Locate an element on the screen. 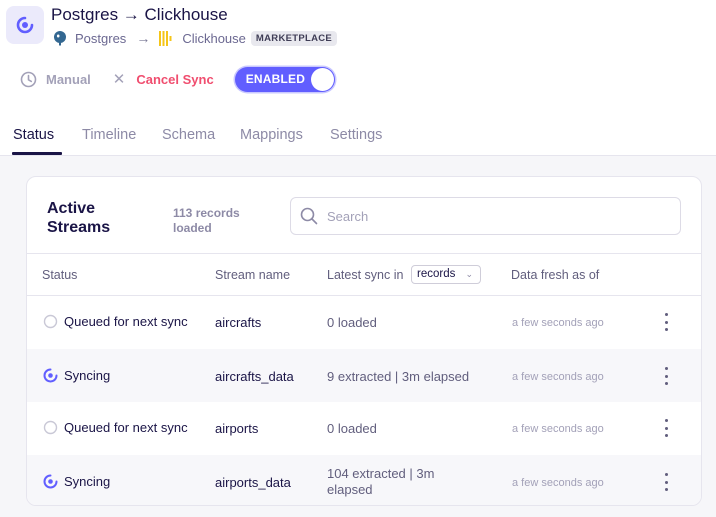 The width and height of the screenshot is (716, 517). sync-actions: Manual ✕ Cancel Sync ENABLED is located at coordinates (177, 79).